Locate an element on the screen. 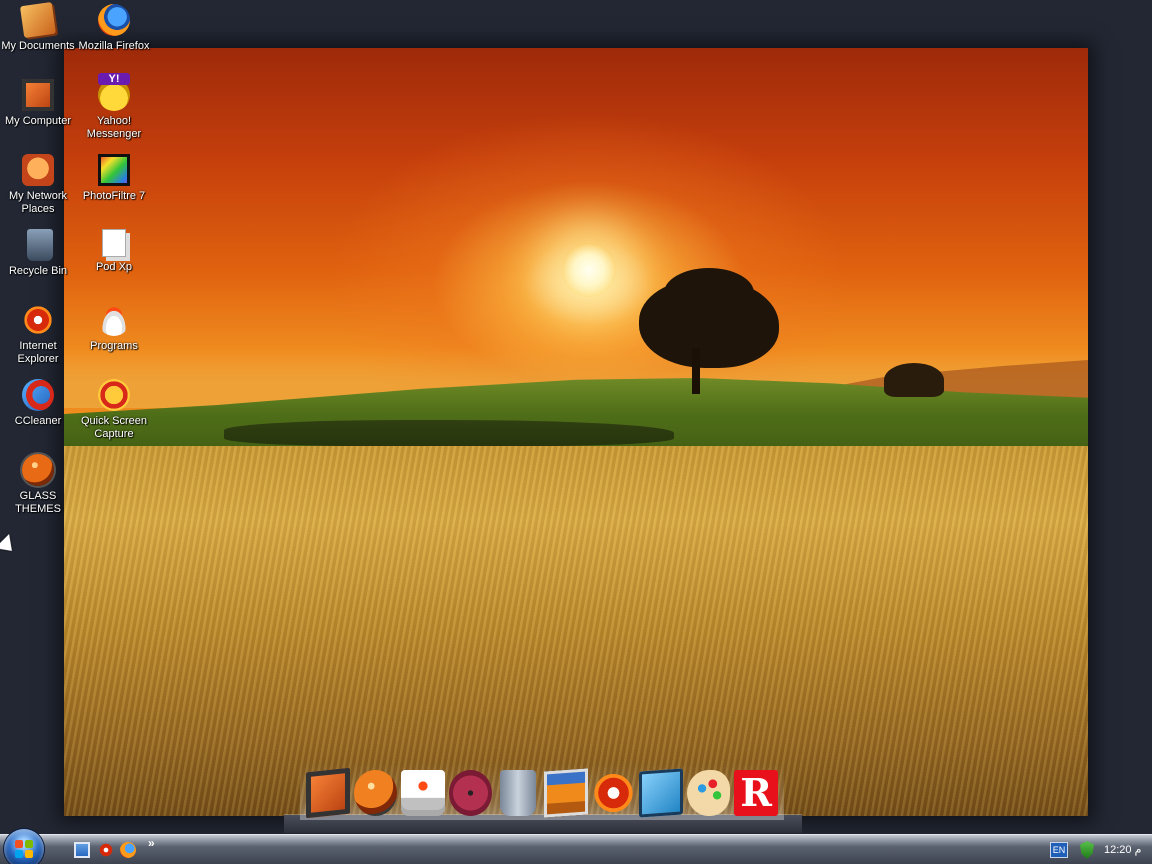  r-letter-icon: R is located at coordinates (756, 793).